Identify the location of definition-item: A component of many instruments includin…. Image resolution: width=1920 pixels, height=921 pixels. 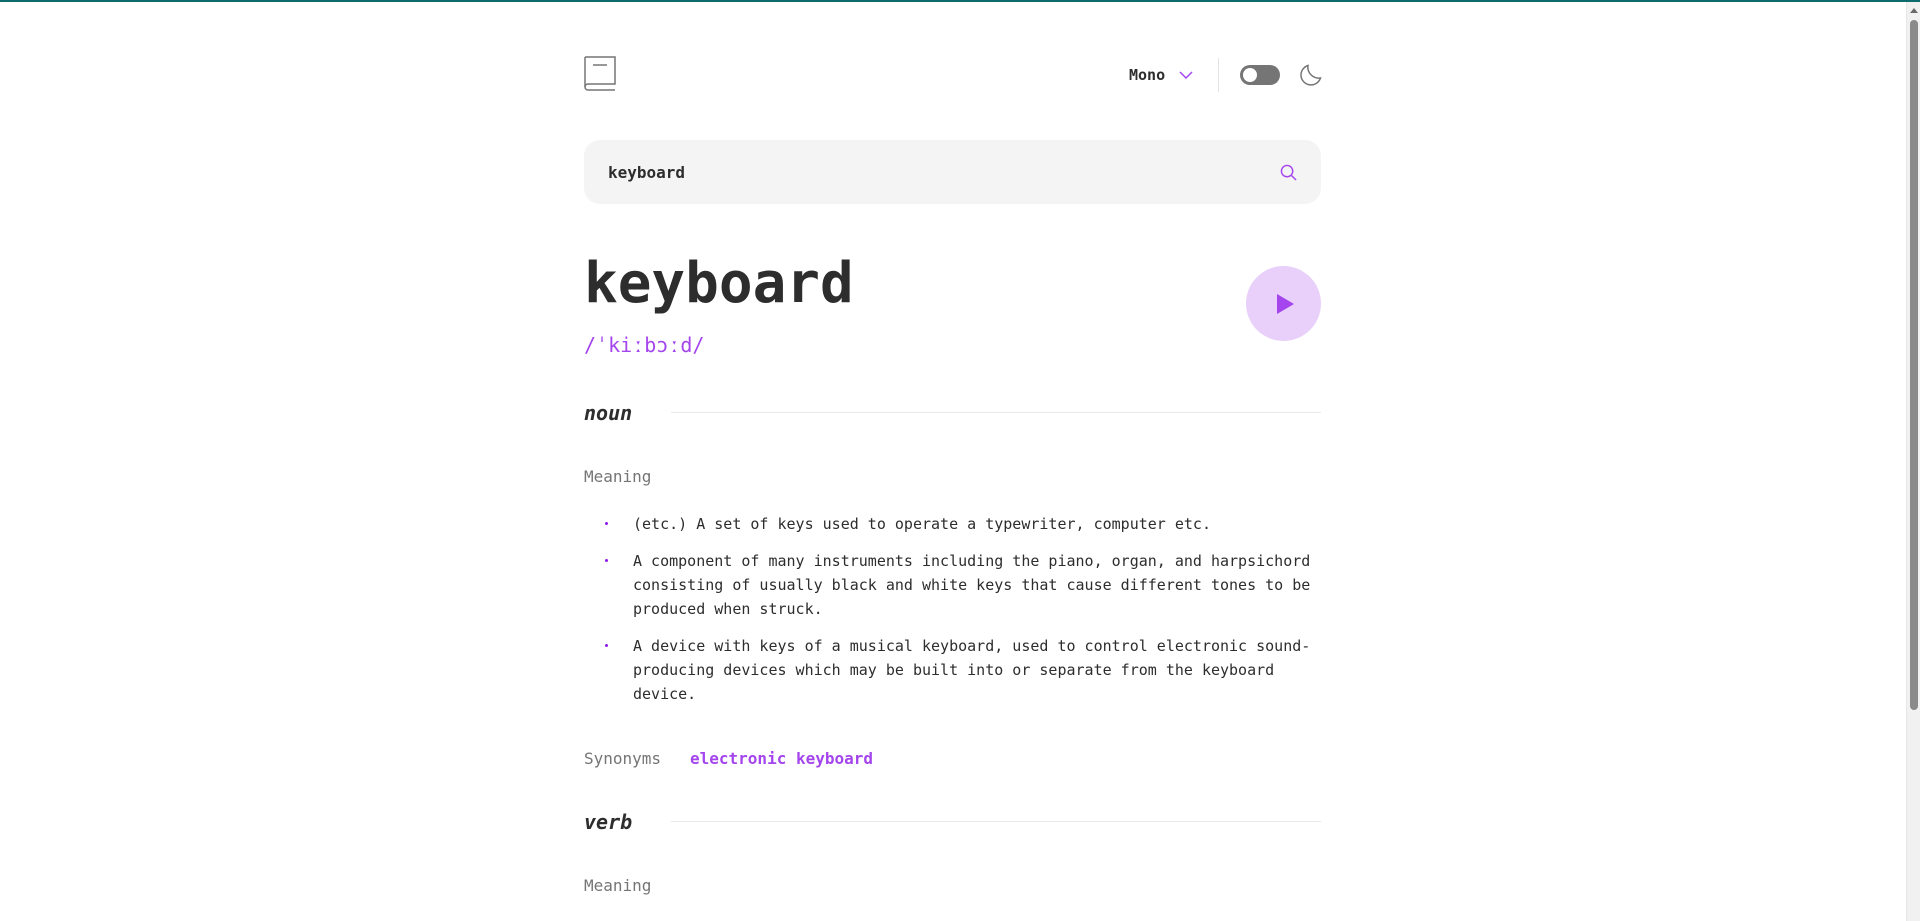
(952, 585).